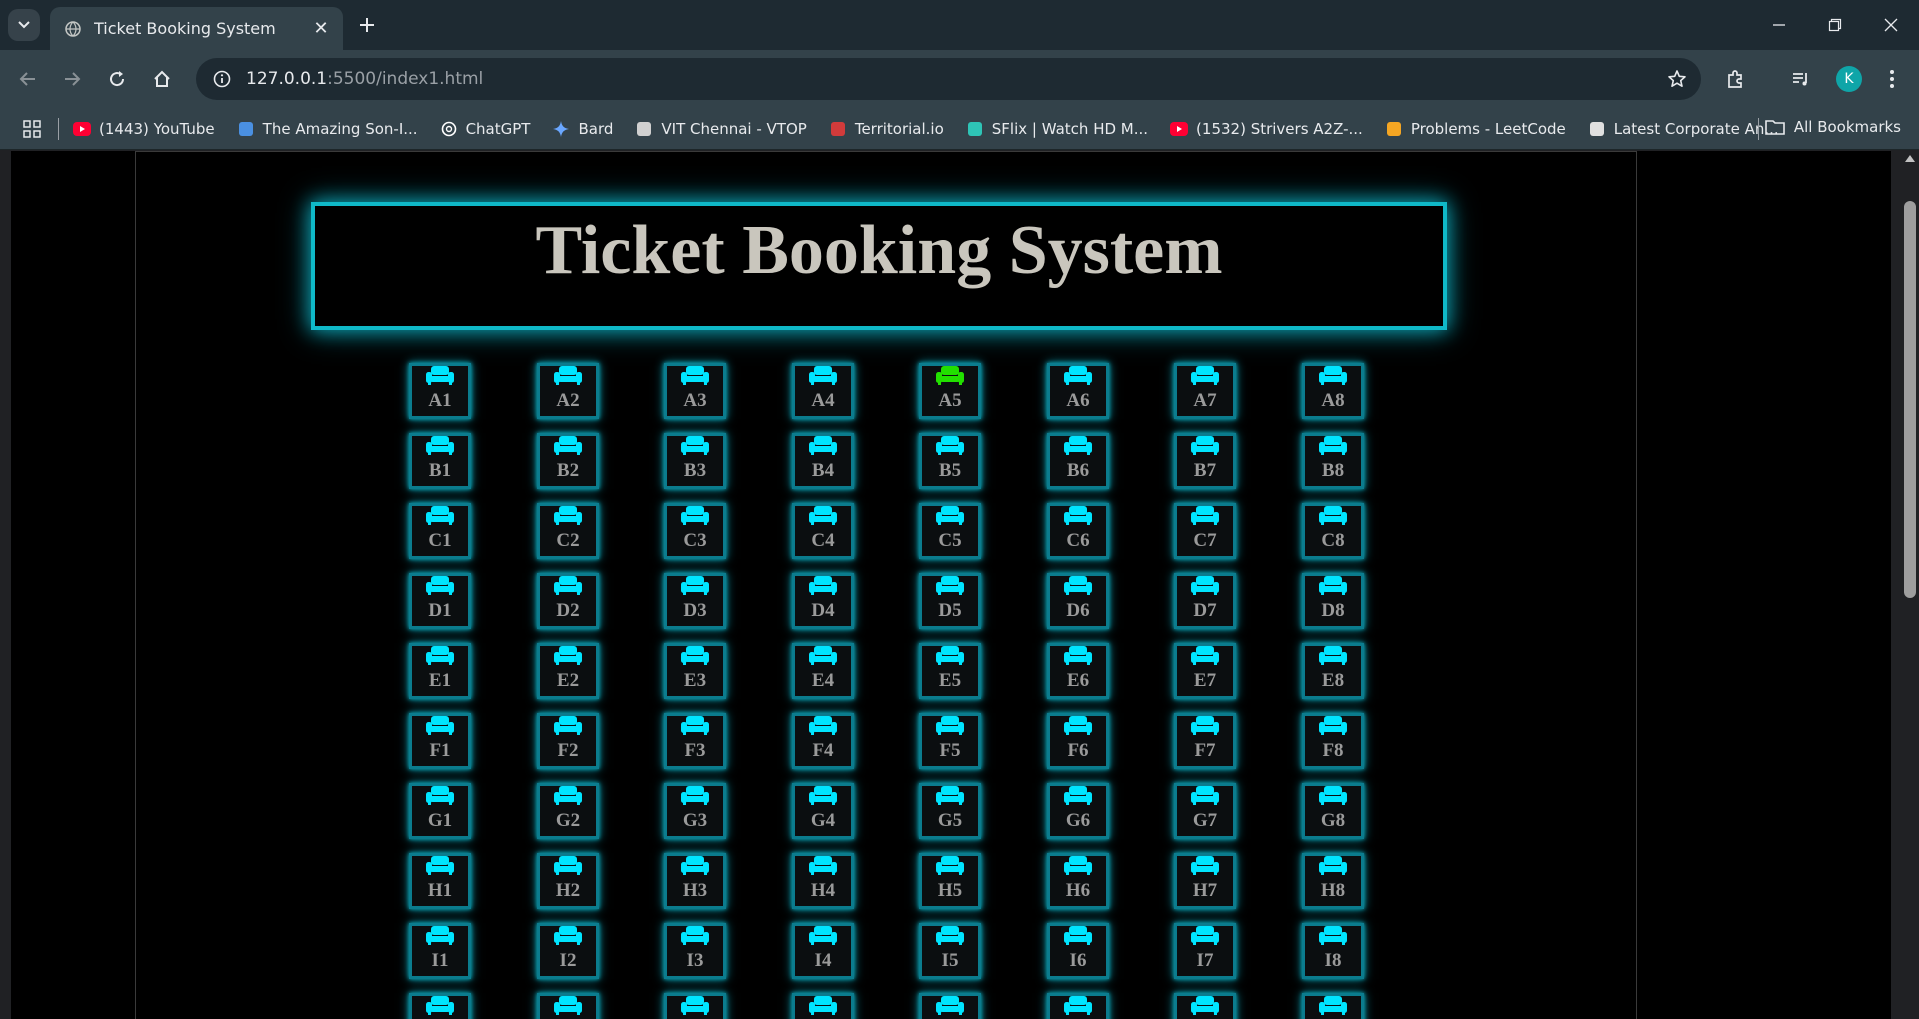  Describe the element at coordinates (32, 129) in the screenshot. I see `apps-icon` at that location.